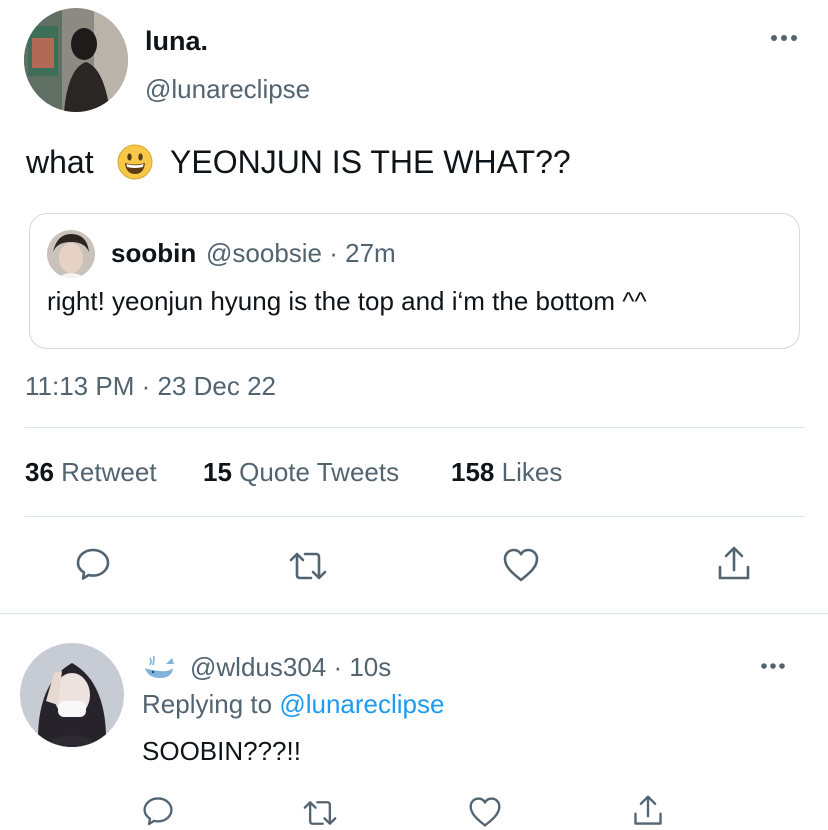 The image size is (828, 830). What do you see at coordinates (532, 472) in the screenshot?
I see `likes-label: Likes` at bounding box center [532, 472].